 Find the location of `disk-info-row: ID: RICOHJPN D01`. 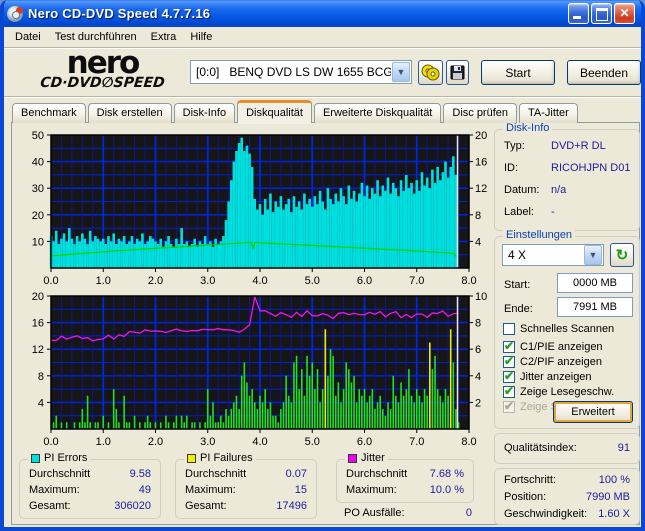

disk-info-row: ID: RICOHJPN D01 is located at coordinates (567, 168).